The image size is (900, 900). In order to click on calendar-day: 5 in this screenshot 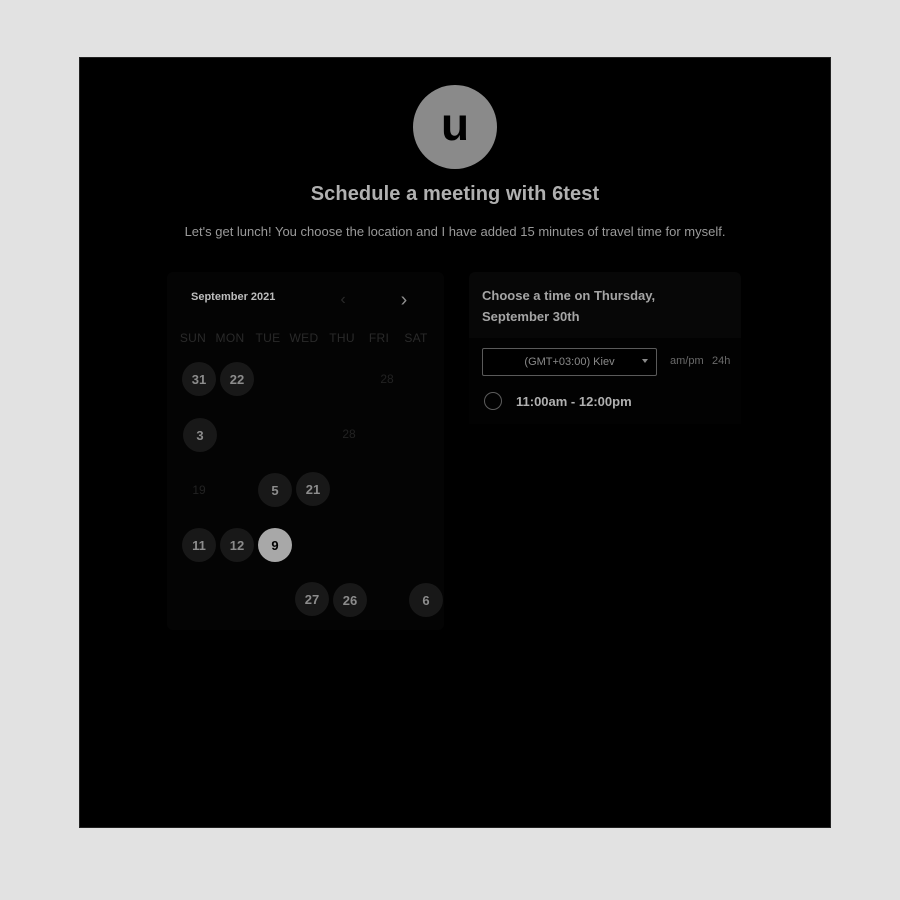, I will do `click(275, 490)`.